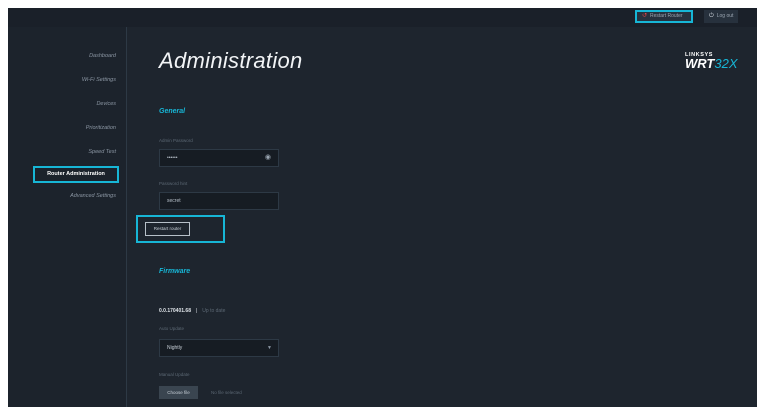  Describe the element at coordinates (99, 80) in the screenshot. I see `sidebar-item-wifi-settings: Wi-Fi Settings` at that location.